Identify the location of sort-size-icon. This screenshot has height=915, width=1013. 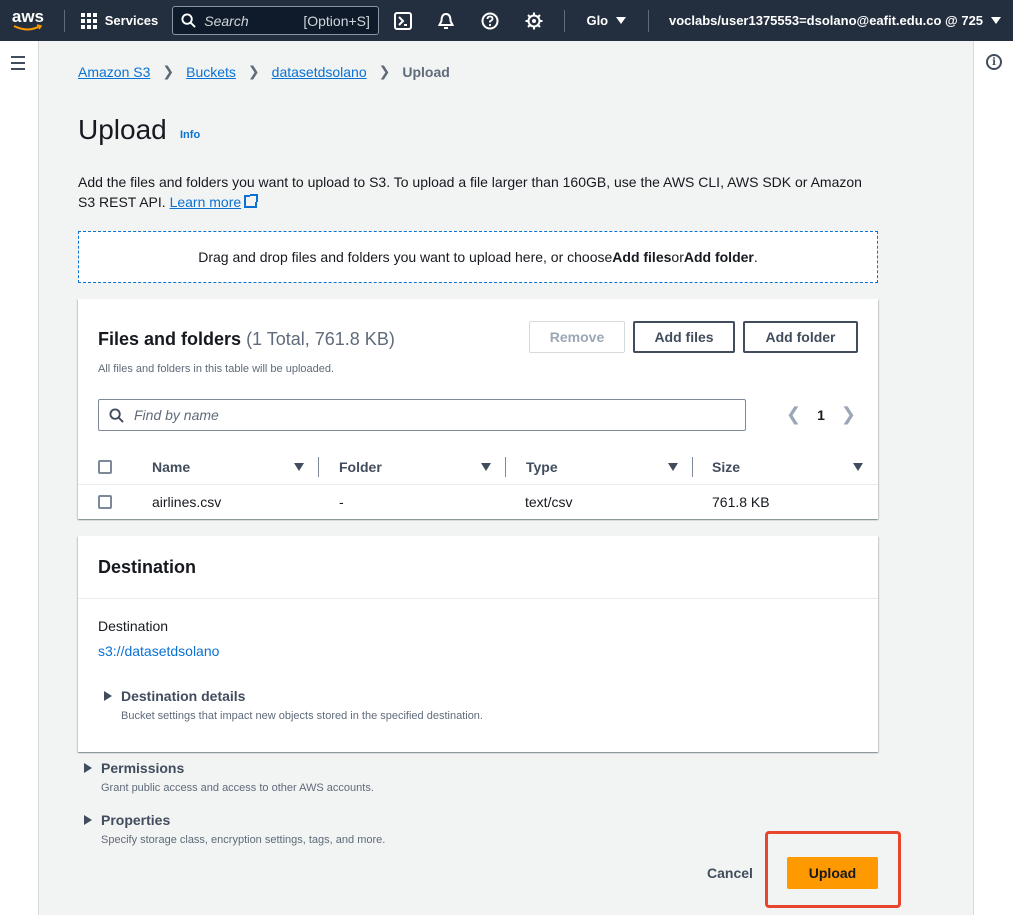
(858, 466).